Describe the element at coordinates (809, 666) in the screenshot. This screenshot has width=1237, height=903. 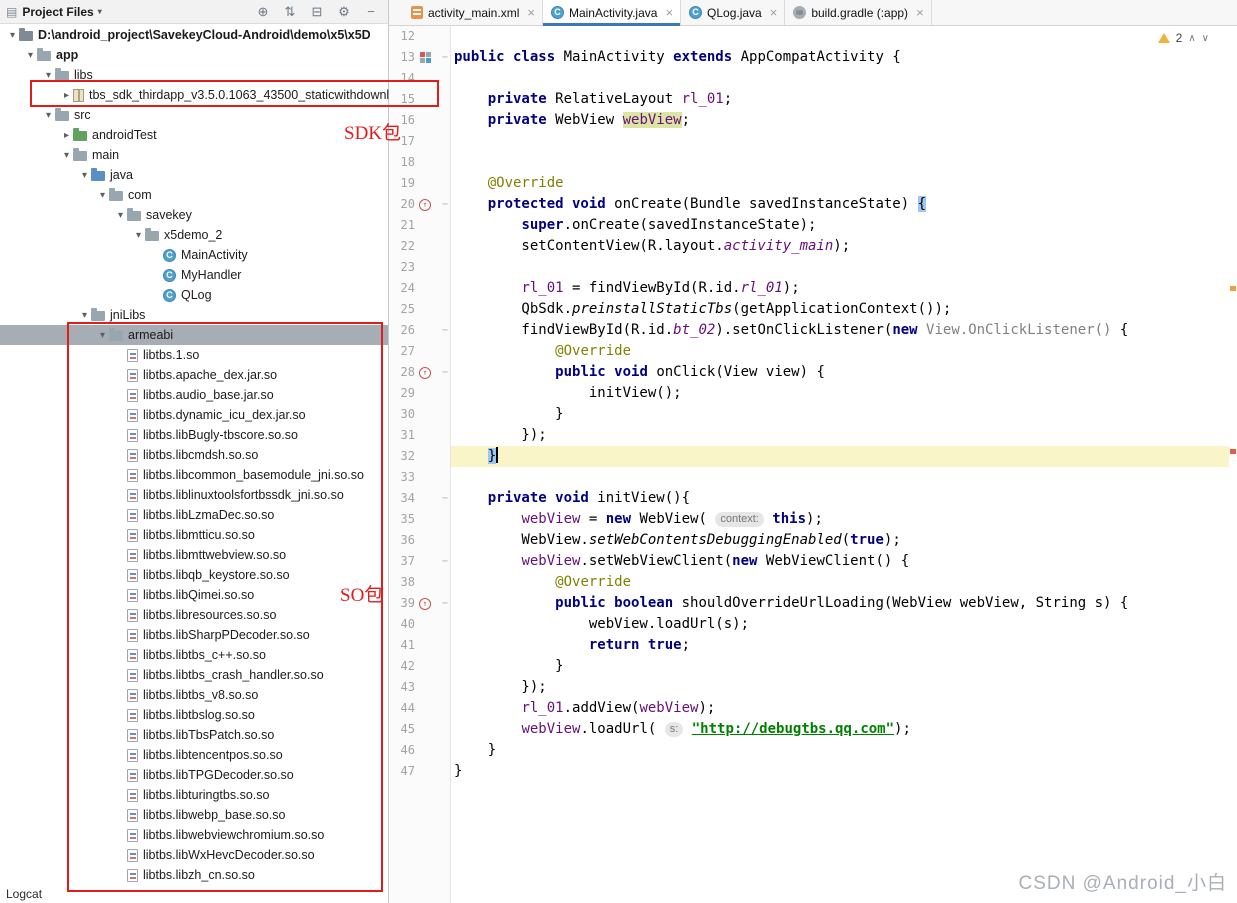
I see `code-line: 42 }` at that location.